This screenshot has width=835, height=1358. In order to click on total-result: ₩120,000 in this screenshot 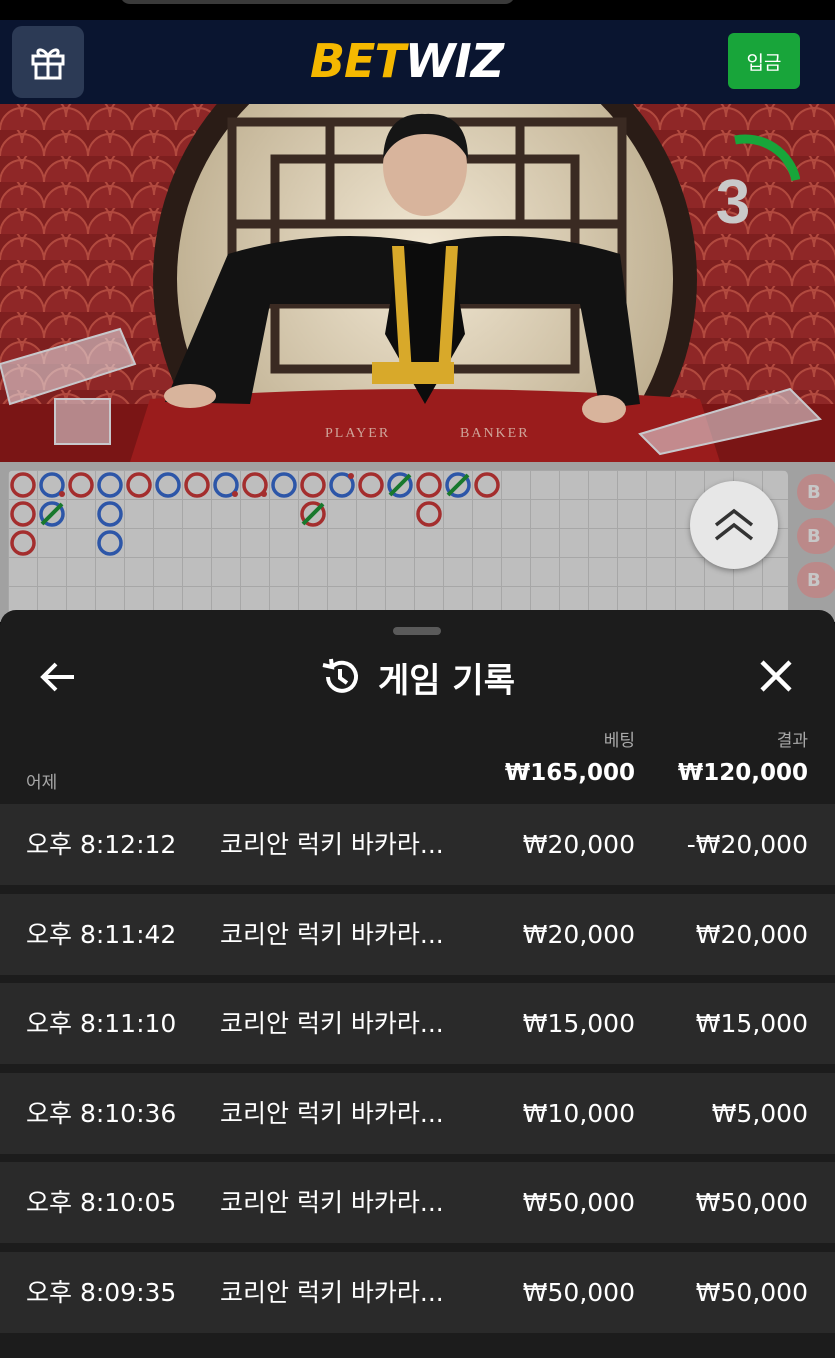, I will do `click(742, 773)`.